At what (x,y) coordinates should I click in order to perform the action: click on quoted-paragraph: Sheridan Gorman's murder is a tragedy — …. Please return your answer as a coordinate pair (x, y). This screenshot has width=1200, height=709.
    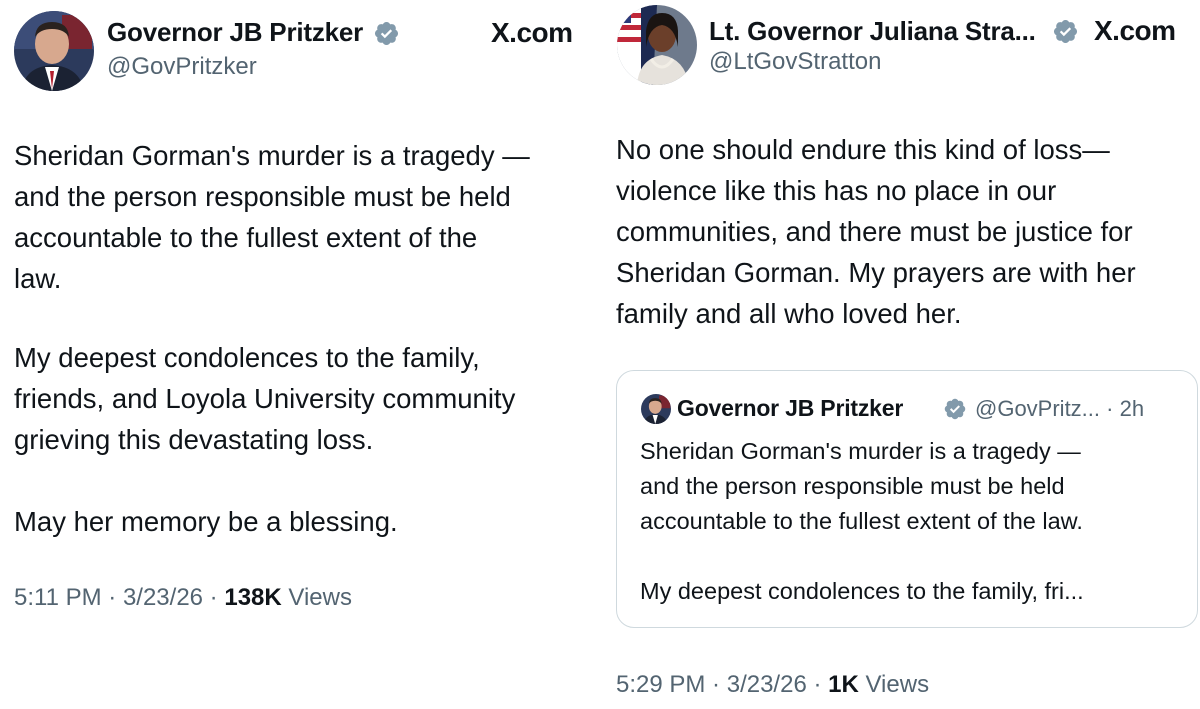
    Looking at the image, I should click on (861, 486).